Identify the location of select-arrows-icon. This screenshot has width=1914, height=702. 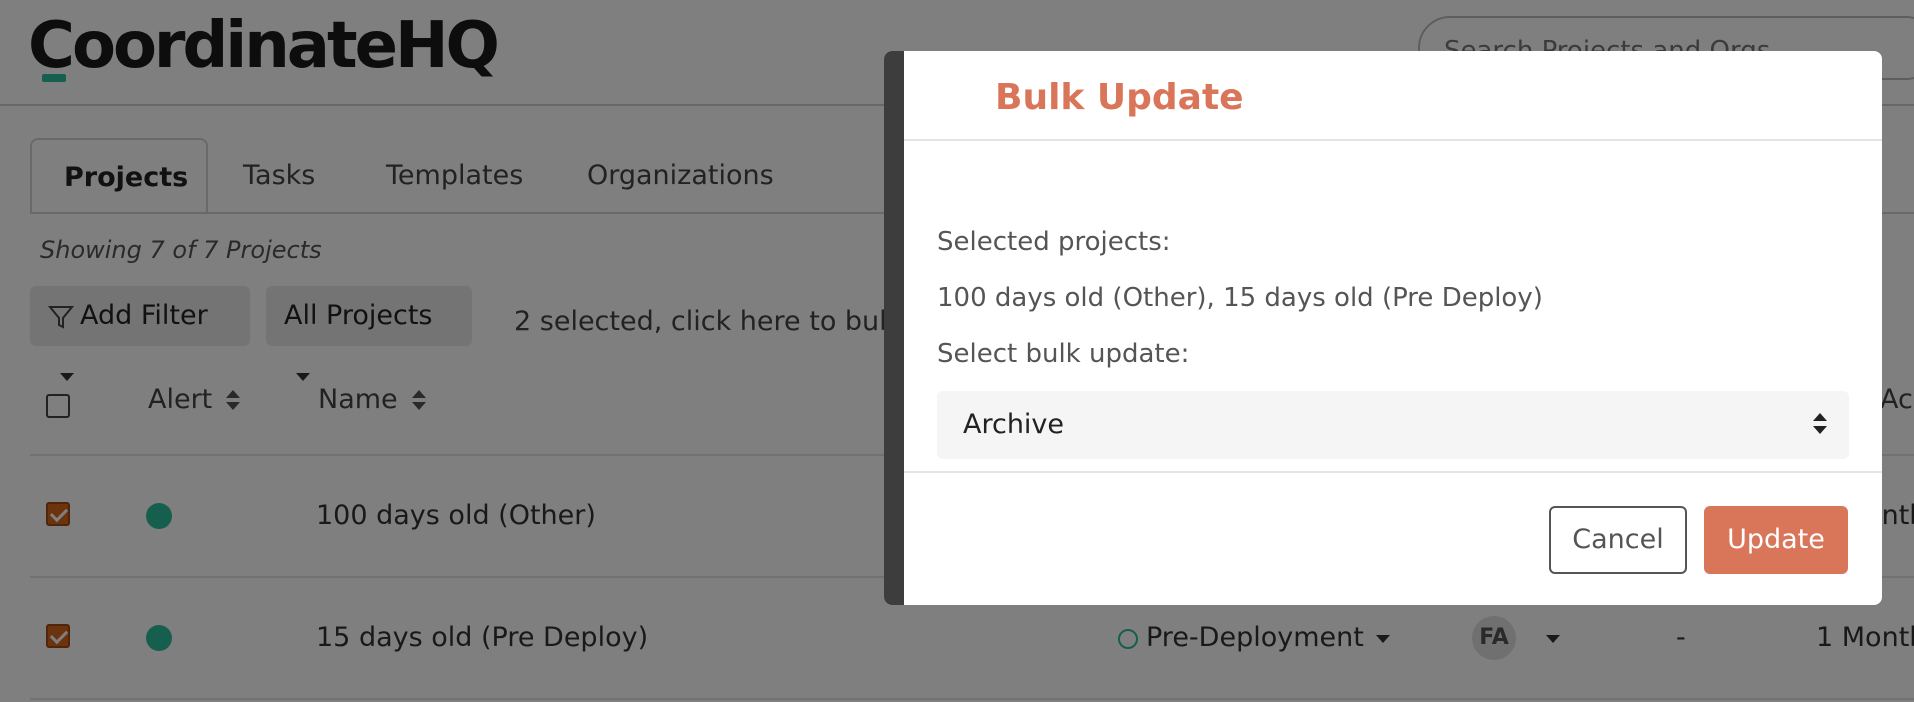
(1820, 425).